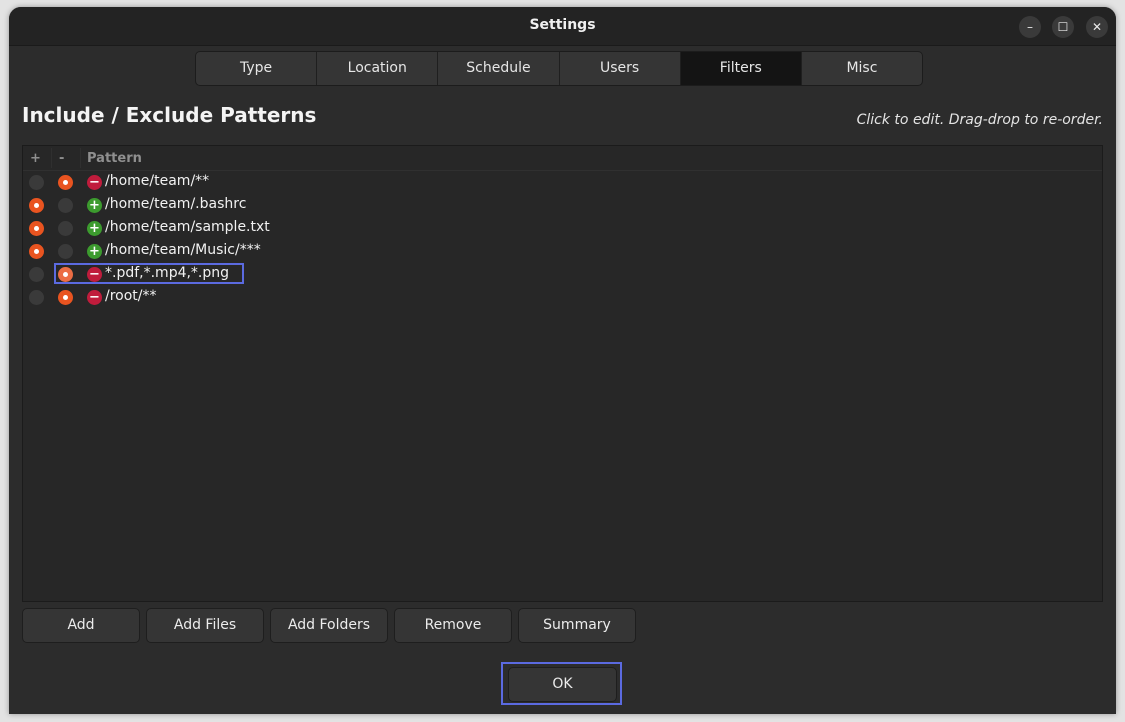  I want to click on pattern-row: +/home/team/.bashrc, so click(562, 205).